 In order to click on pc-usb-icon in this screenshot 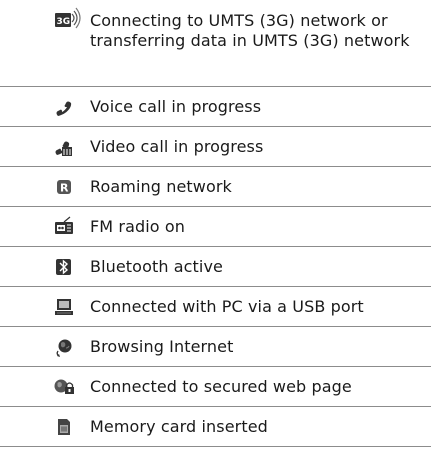, I will do `click(64, 307)`.